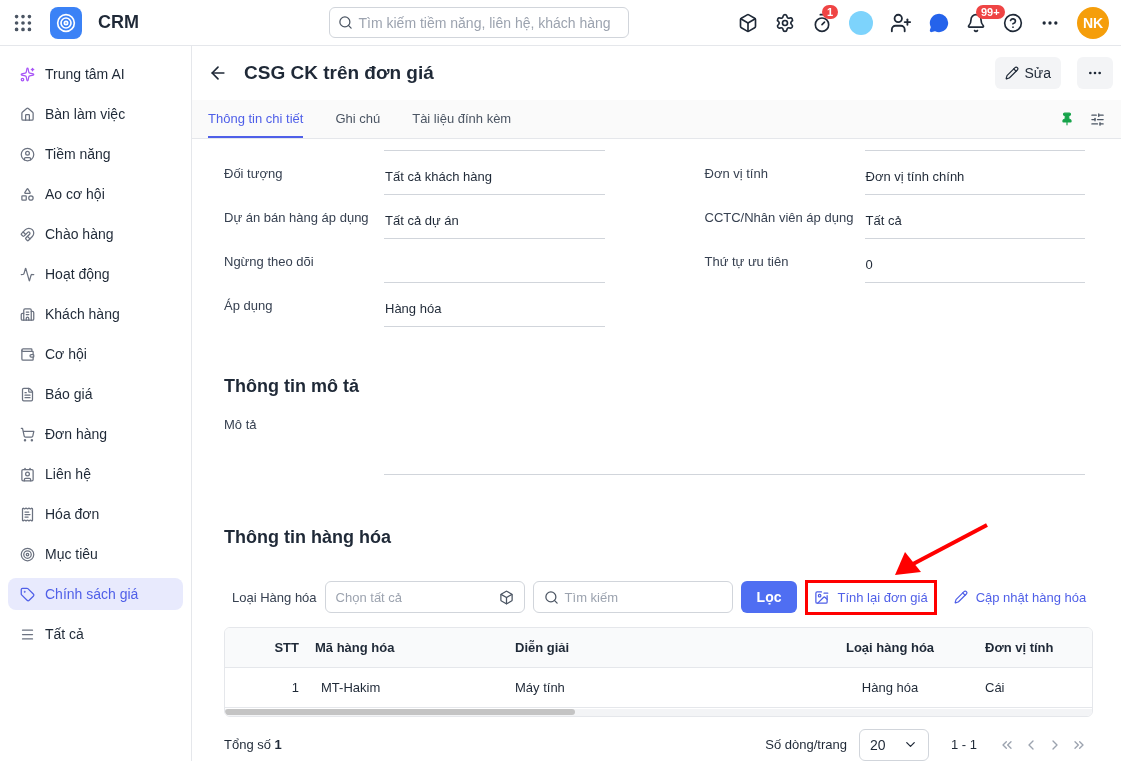 The width and height of the screenshot is (1121, 761). What do you see at coordinates (974, 265) in the screenshot?
I see `field-value: 0` at bounding box center [974, 265].